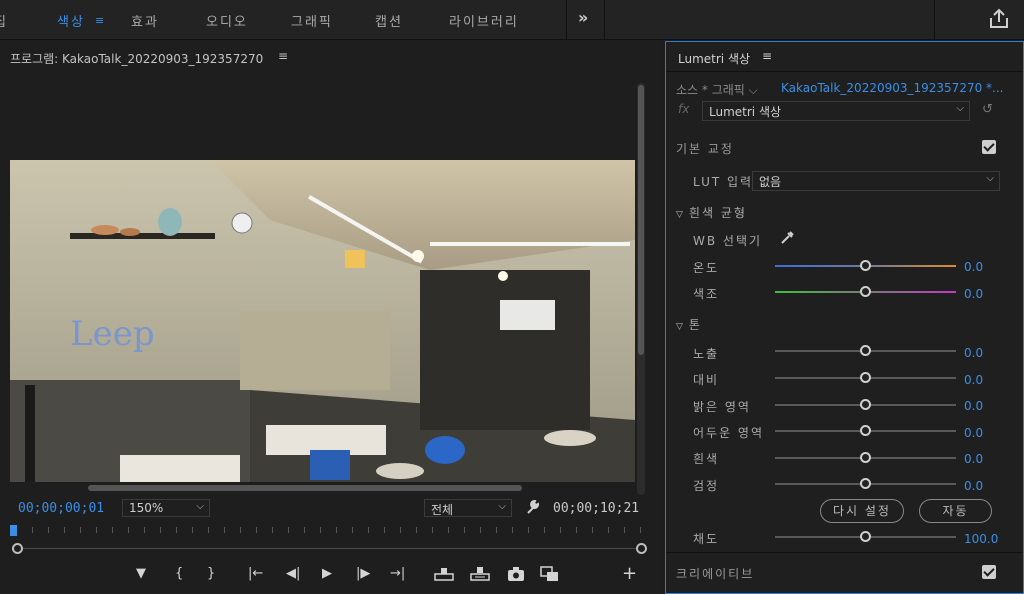  What do you see at coordinates (327, 574) in the screenshot?
I see `play-button: ▶` at bounding box center [327, 574].